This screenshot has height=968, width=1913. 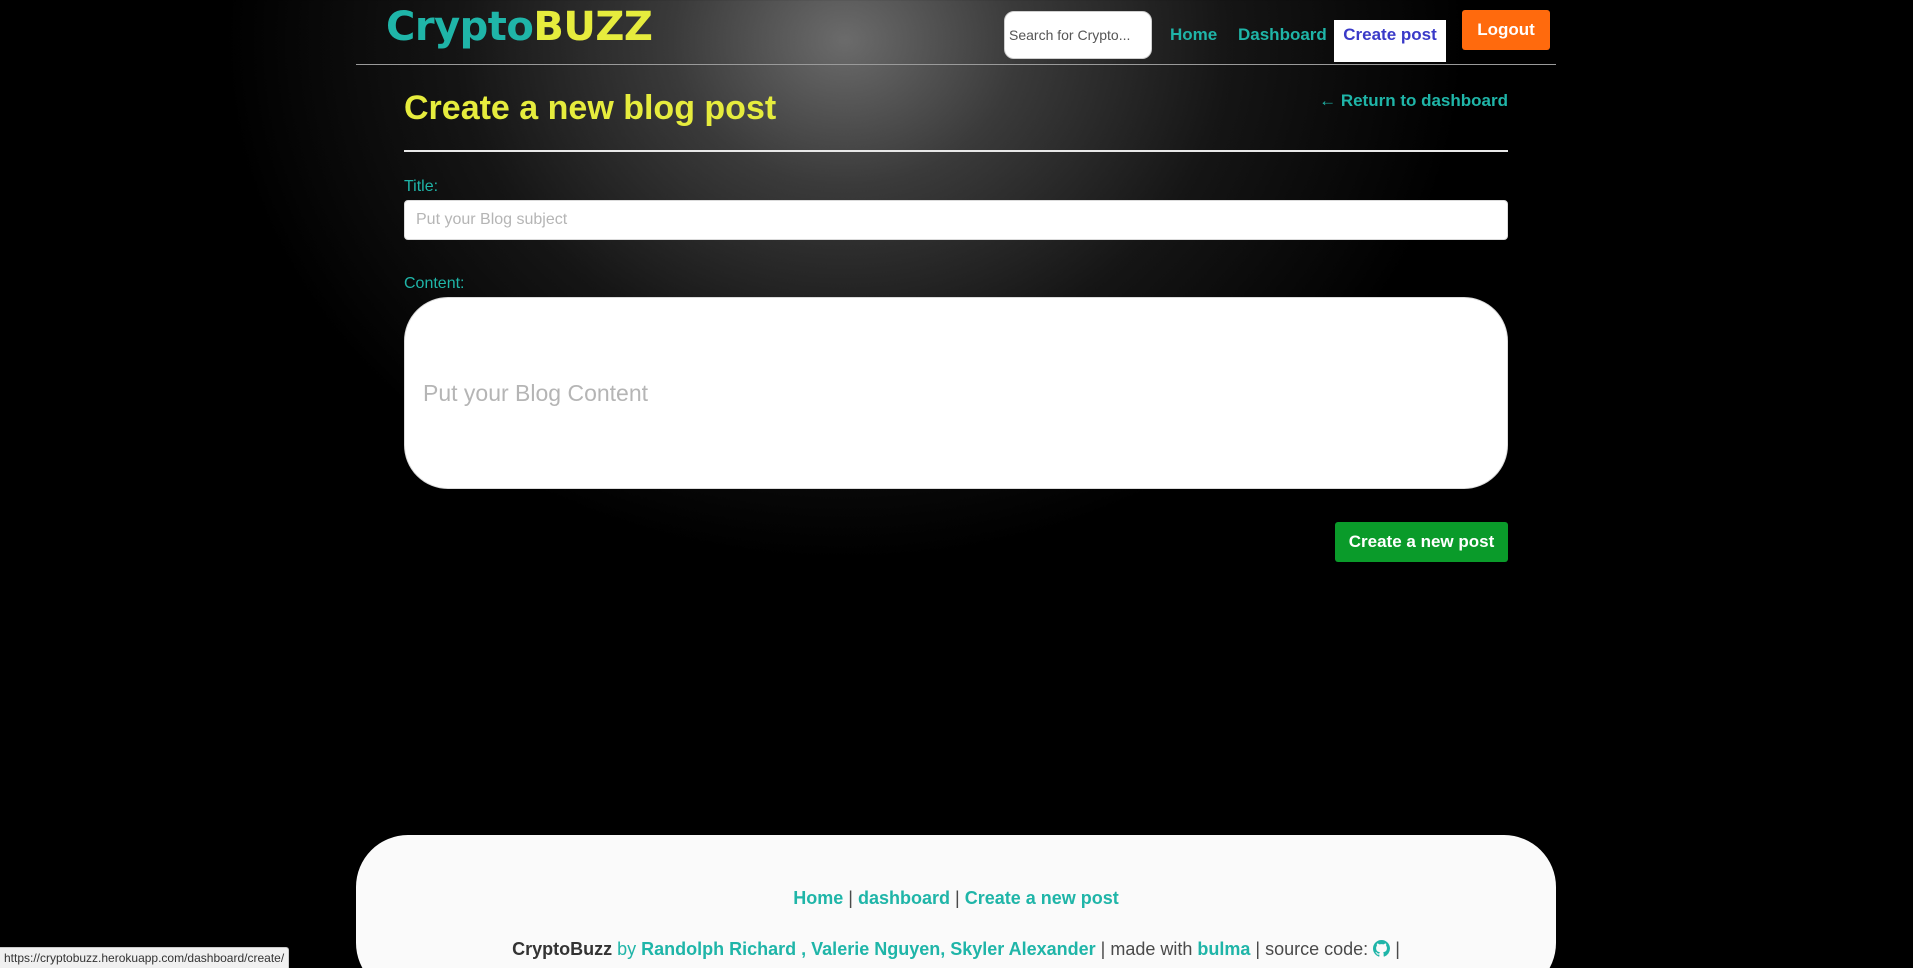 What do you see at coordinates (1390, 41) in the screenshot?
I see `nav-create-post-link: Create post` at bounding box center [1390, 41].